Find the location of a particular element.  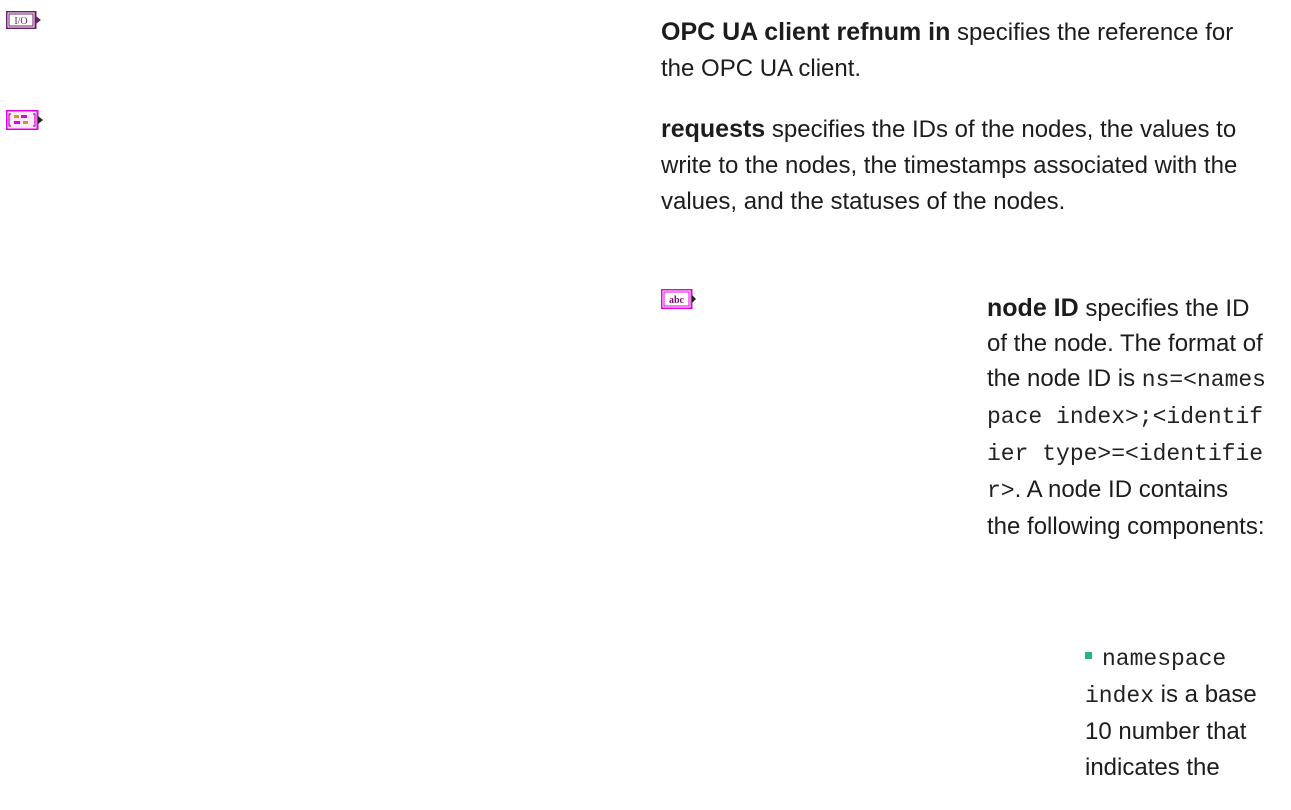

param-name: OPC UA client refnum in is located at coordinates (806, 32).